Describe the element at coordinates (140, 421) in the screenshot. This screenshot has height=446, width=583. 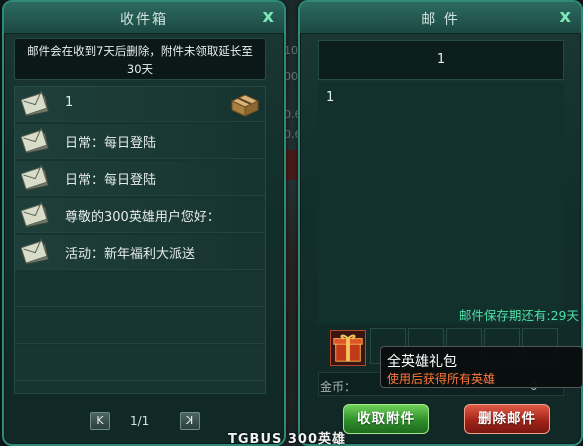
I see `page-indicator: 1/1` at that location.